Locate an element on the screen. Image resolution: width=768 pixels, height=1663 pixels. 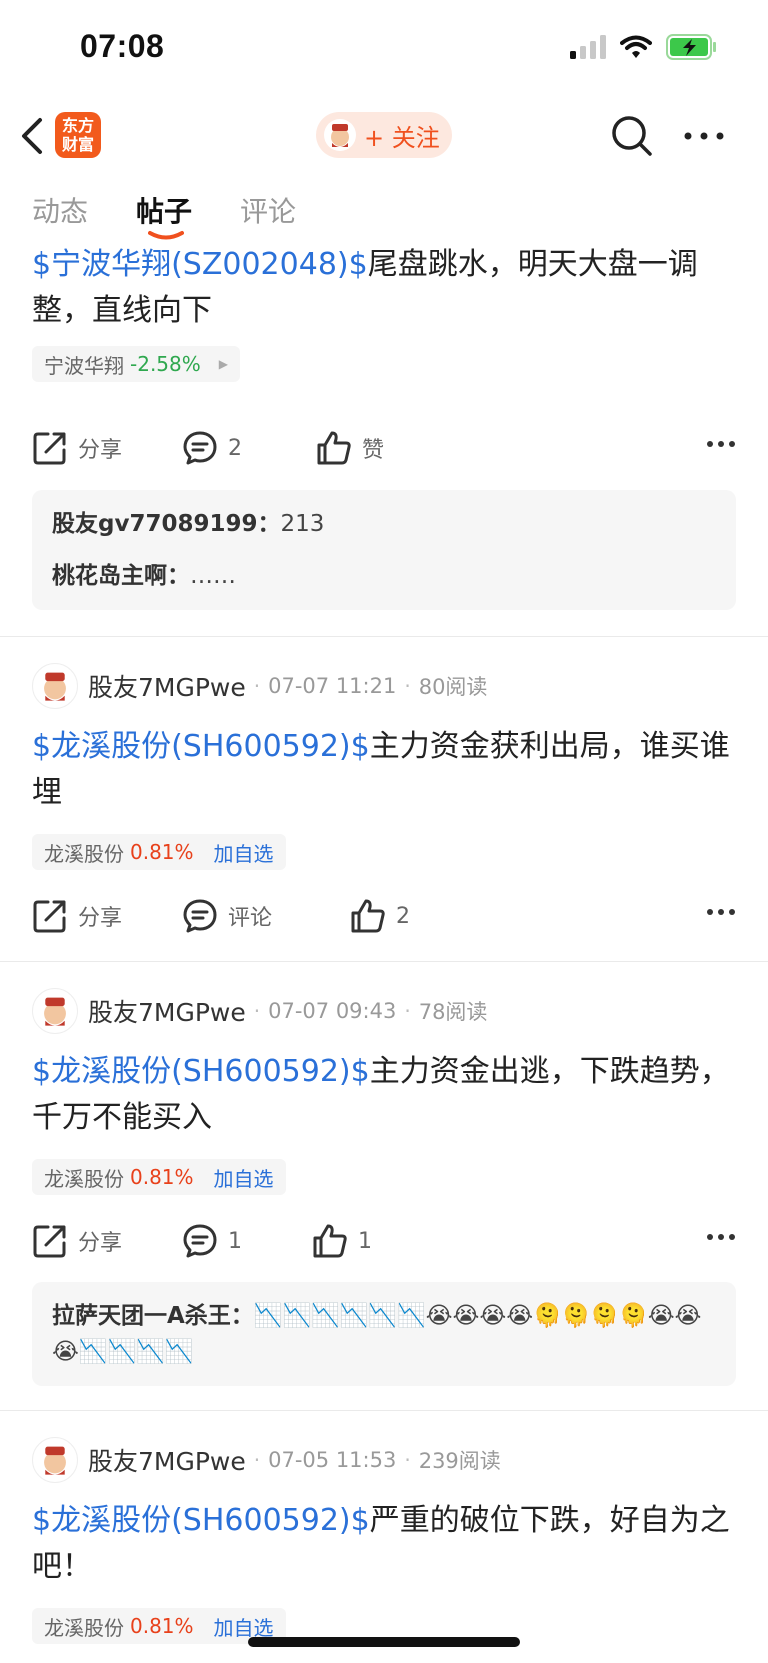
like-button: 赞 is located at coordinates (350, 448).